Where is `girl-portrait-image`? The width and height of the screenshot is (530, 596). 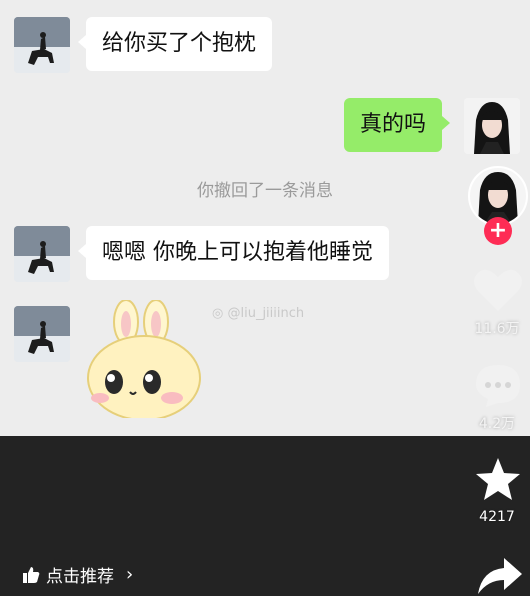 girl-portrait-image is located at coordinates (492, 126).